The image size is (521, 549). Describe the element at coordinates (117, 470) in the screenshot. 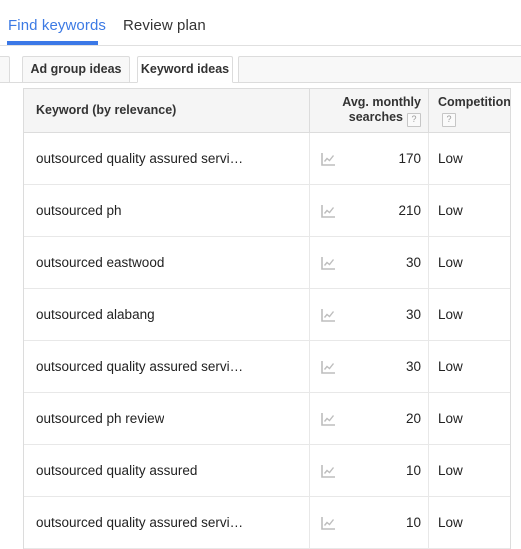

I see `keyword-text: outsourced quality assured` at that location.